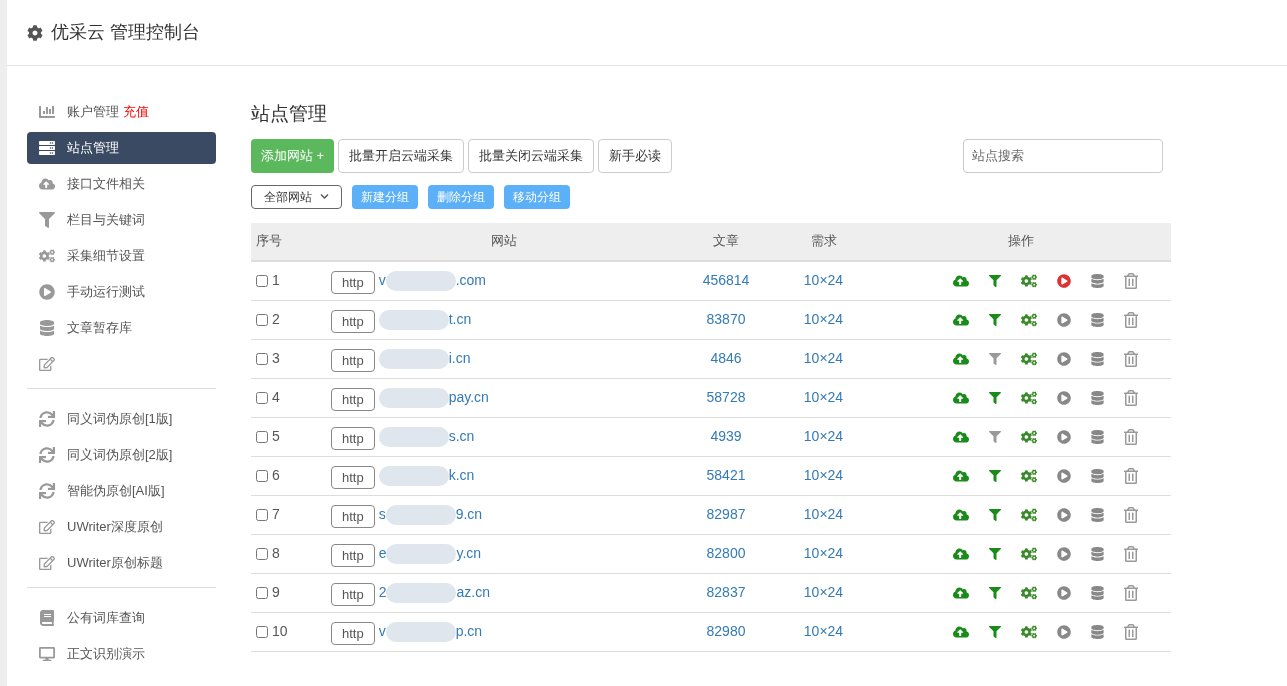 Image resolution: width=1287 pixels, height=686 pixels. I want to click on sidebar-item: 公有词库查询, so click(121, 618).